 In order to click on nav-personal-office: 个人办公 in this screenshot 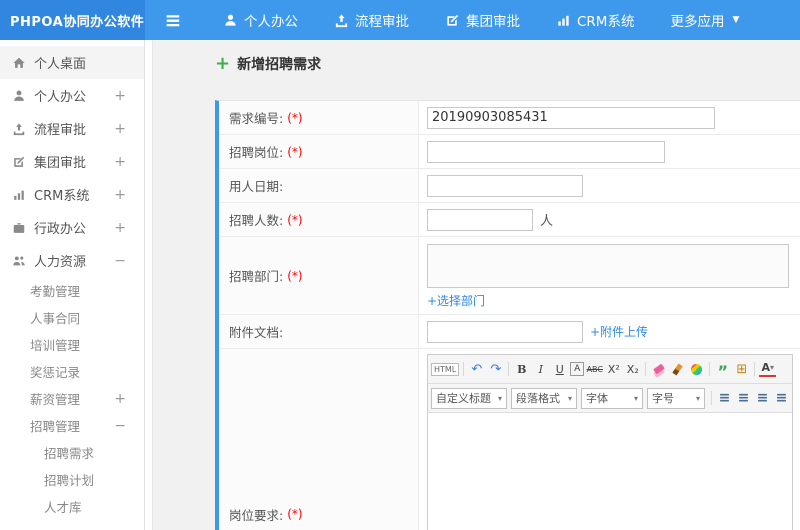, I will do `click(260, 20)`.